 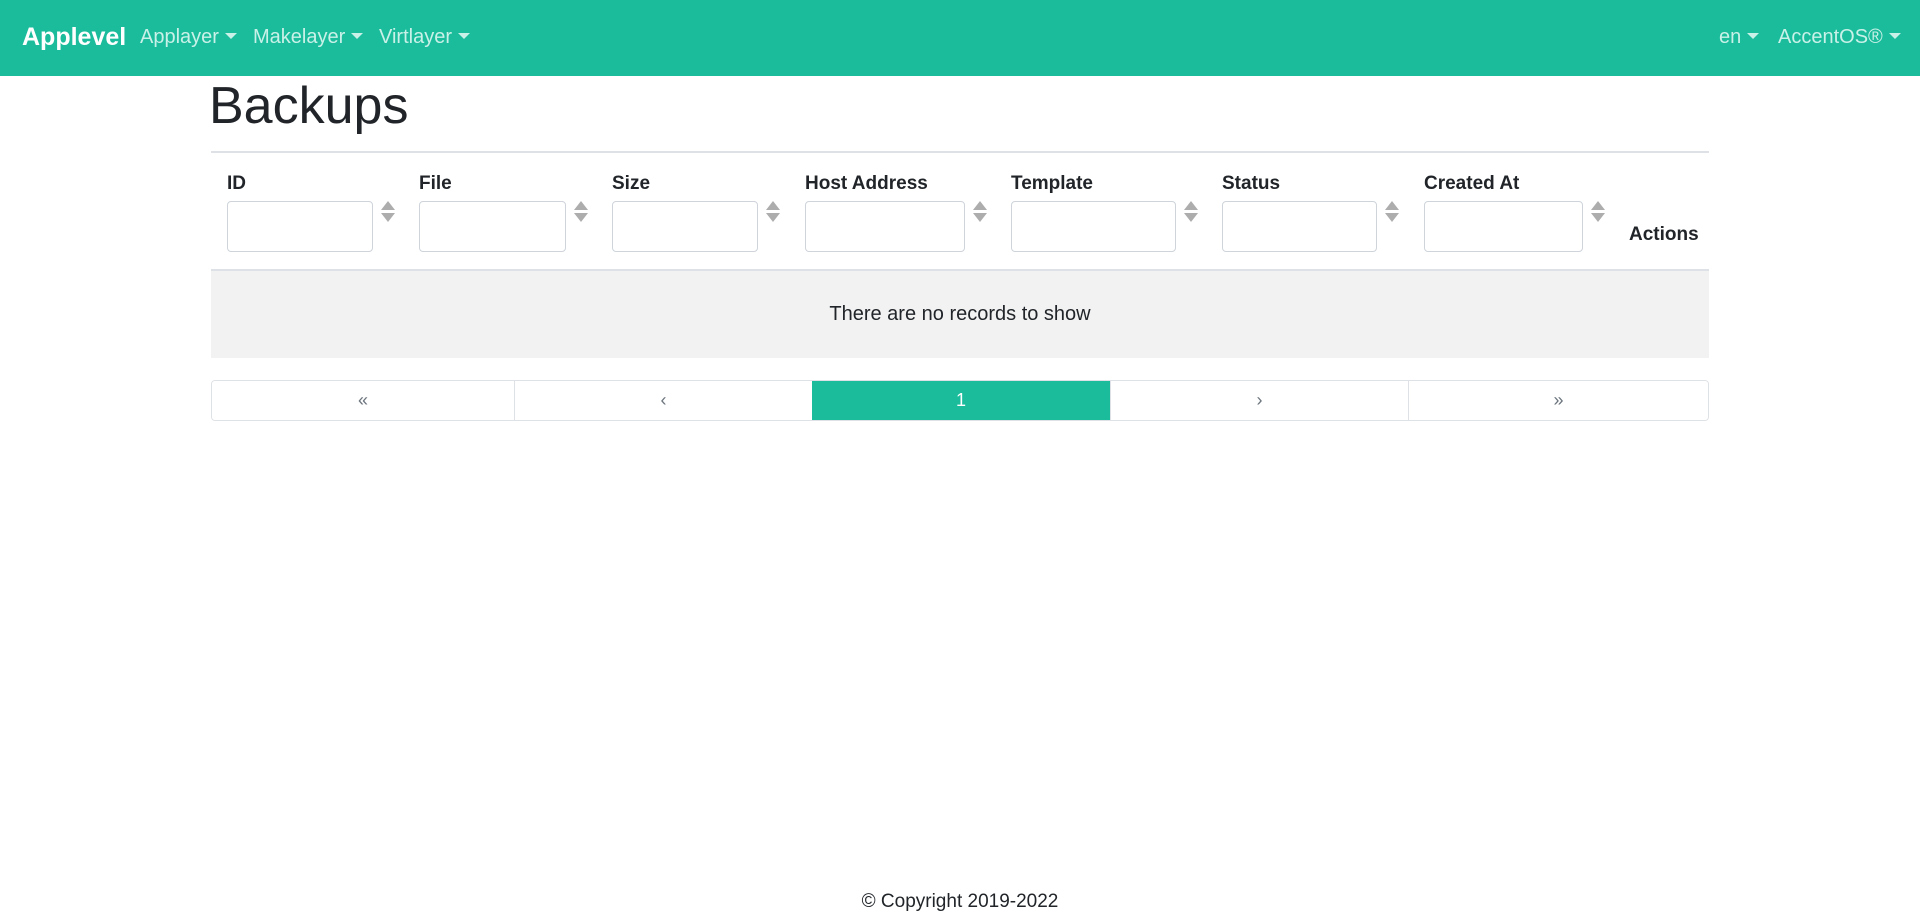 I want to click on column-header-actions: Actions, so click(x=1664, y=234).